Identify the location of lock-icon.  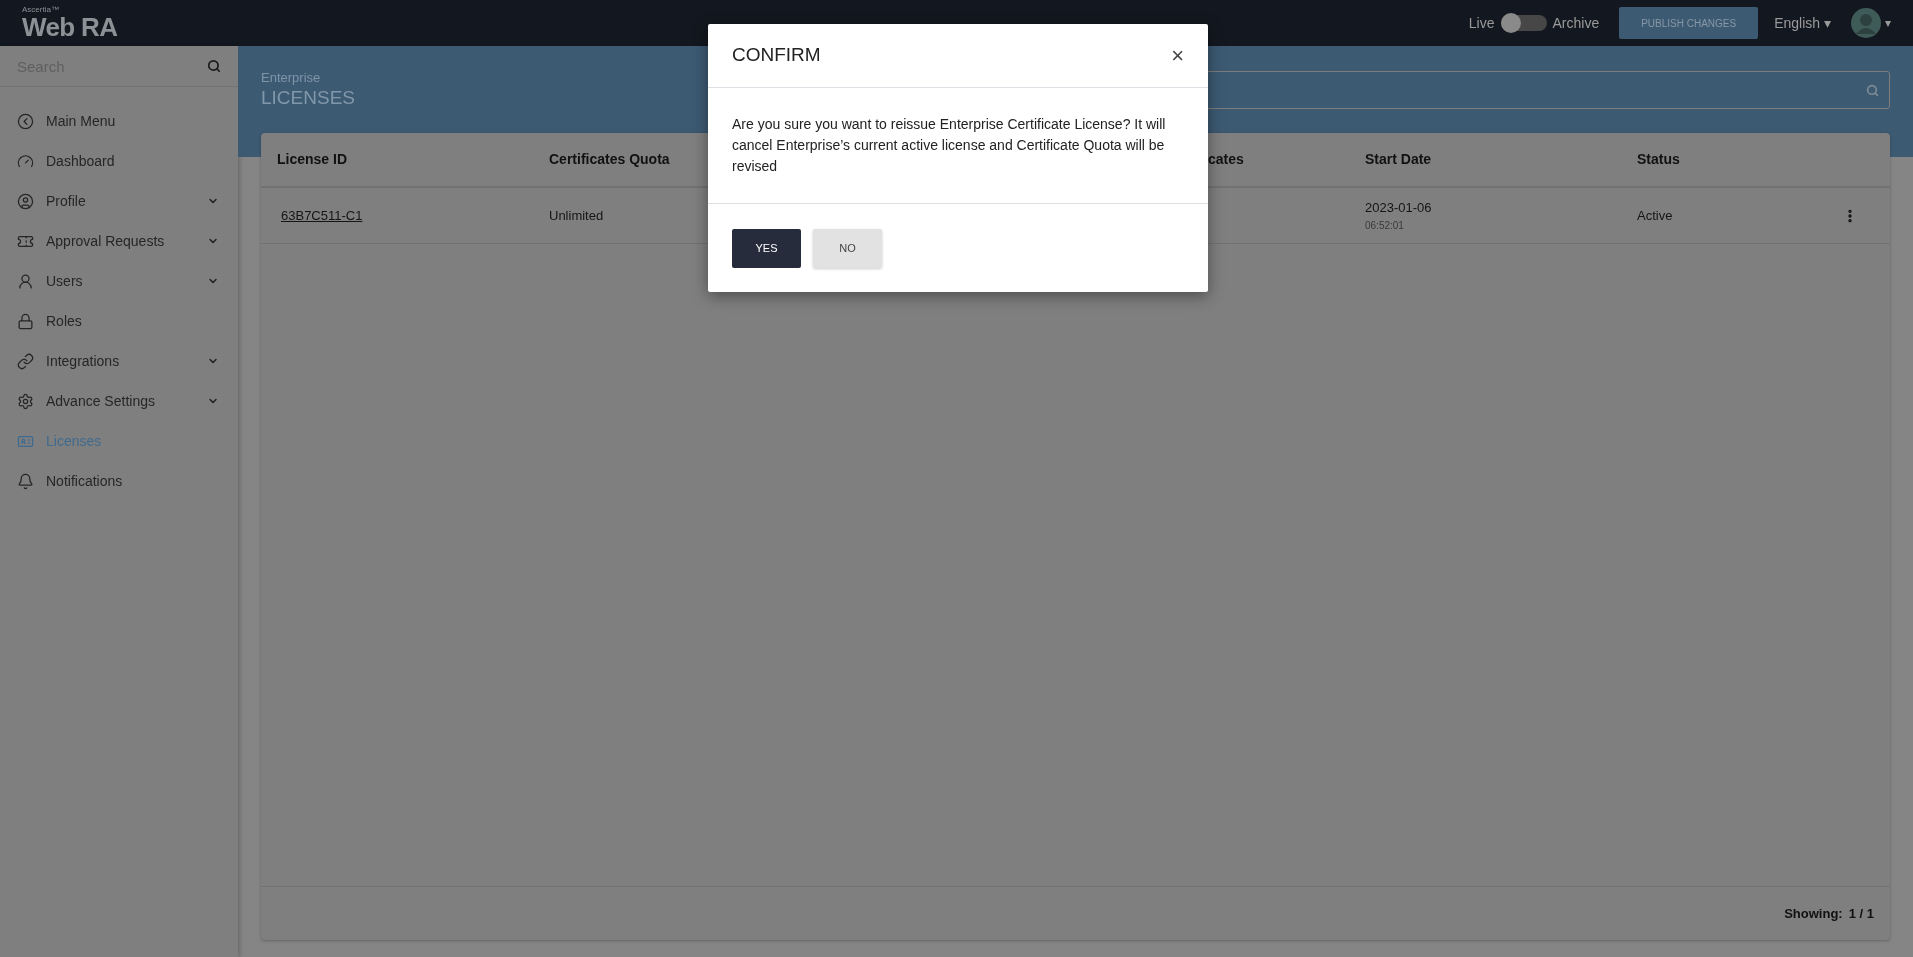
(25, 321).